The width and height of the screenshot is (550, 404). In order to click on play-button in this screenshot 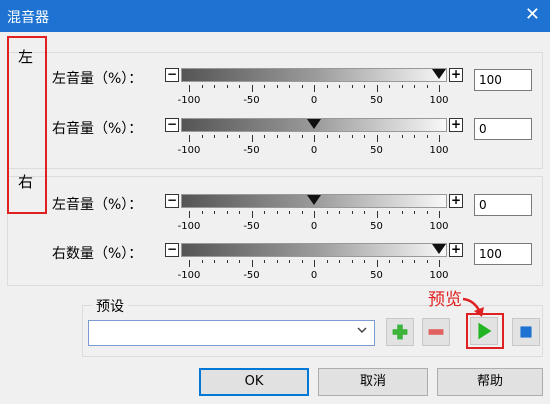, I will do `click(484, 331)`.